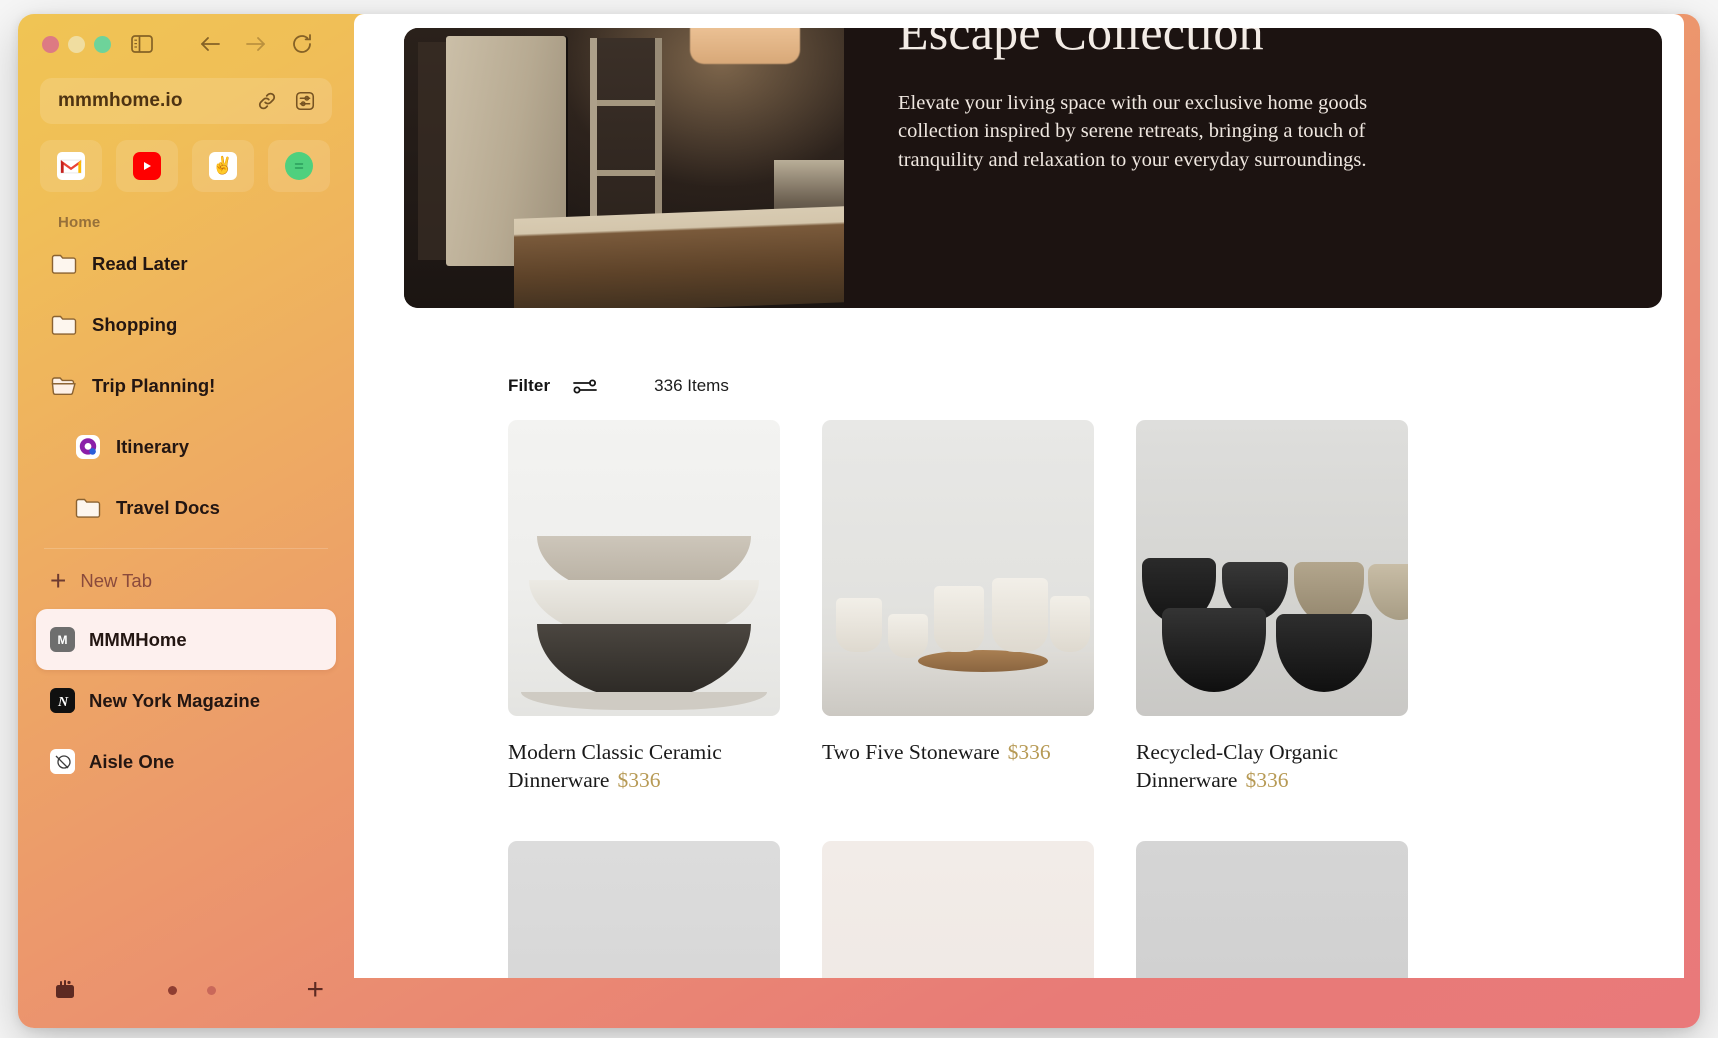  I want to click on sidebar-item-label: Read Later, so click(140, 263).